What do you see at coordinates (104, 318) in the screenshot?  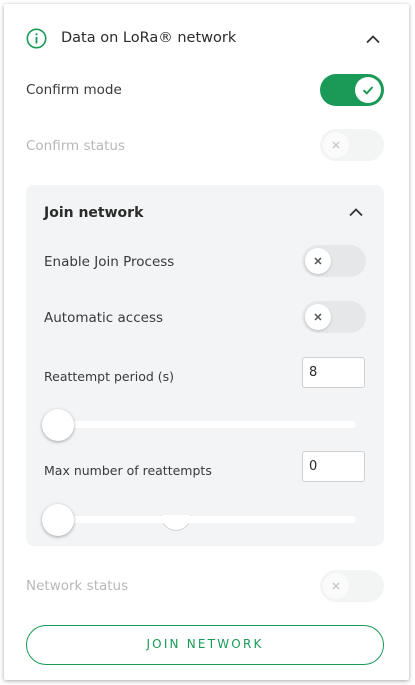 I see `automatic-access-label: Automatic access` at bounding box center [104, 318].